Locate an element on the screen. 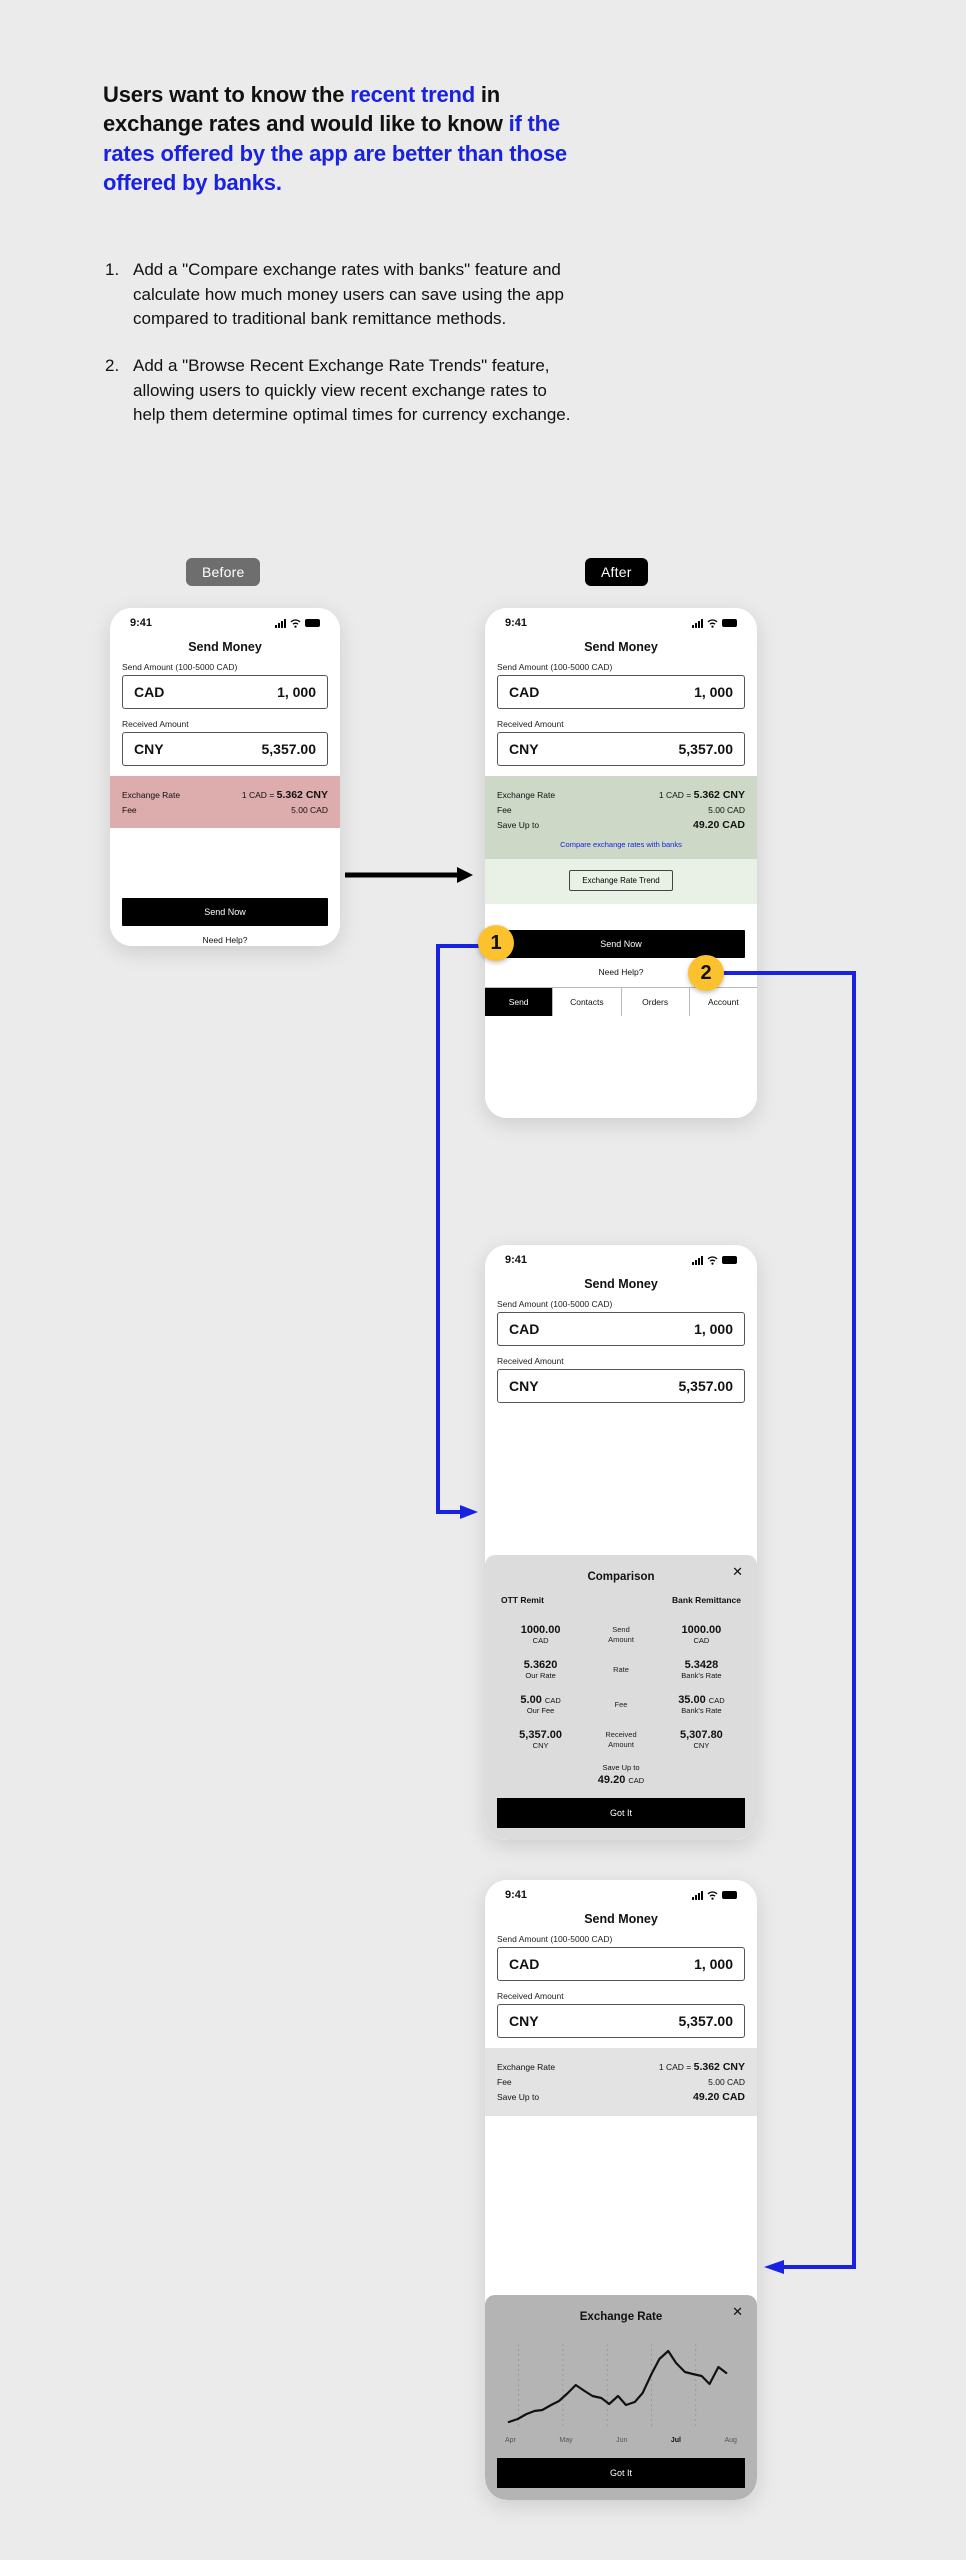 This screenshot has height=2560, width=966. bank-cell: 5,307.80 CNY is located at coordinates (701, 1739).